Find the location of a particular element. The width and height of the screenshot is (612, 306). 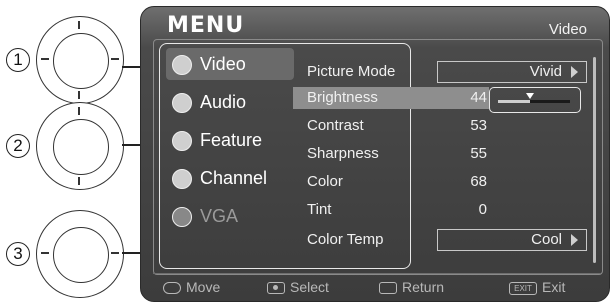

current-section-label: Video is located at coordinates (567, 29).